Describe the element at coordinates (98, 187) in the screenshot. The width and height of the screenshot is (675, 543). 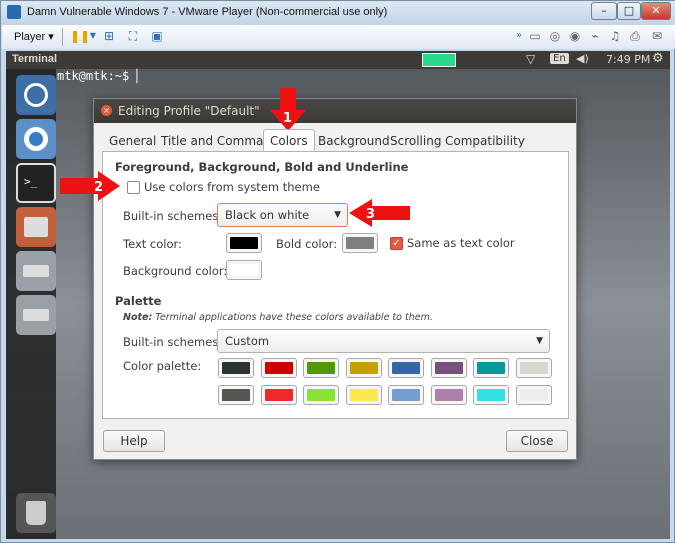
I see `annotation-number-2: 2` at that location.